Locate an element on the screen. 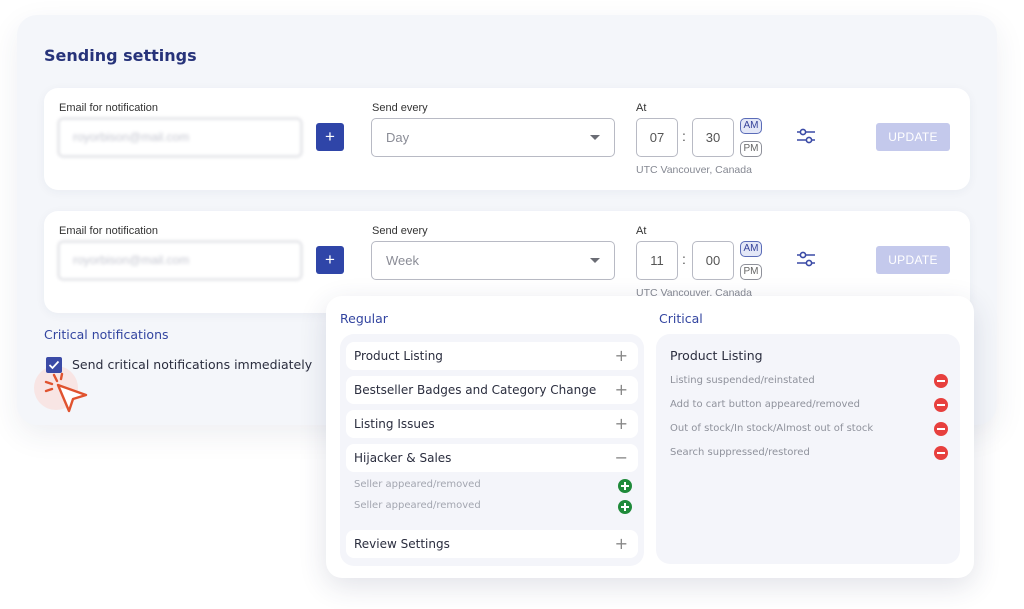 The height and width of the screenshot is (609, 1024). critical-item-label: Listing suspended/reinstated is located at coordinates (742, 380).